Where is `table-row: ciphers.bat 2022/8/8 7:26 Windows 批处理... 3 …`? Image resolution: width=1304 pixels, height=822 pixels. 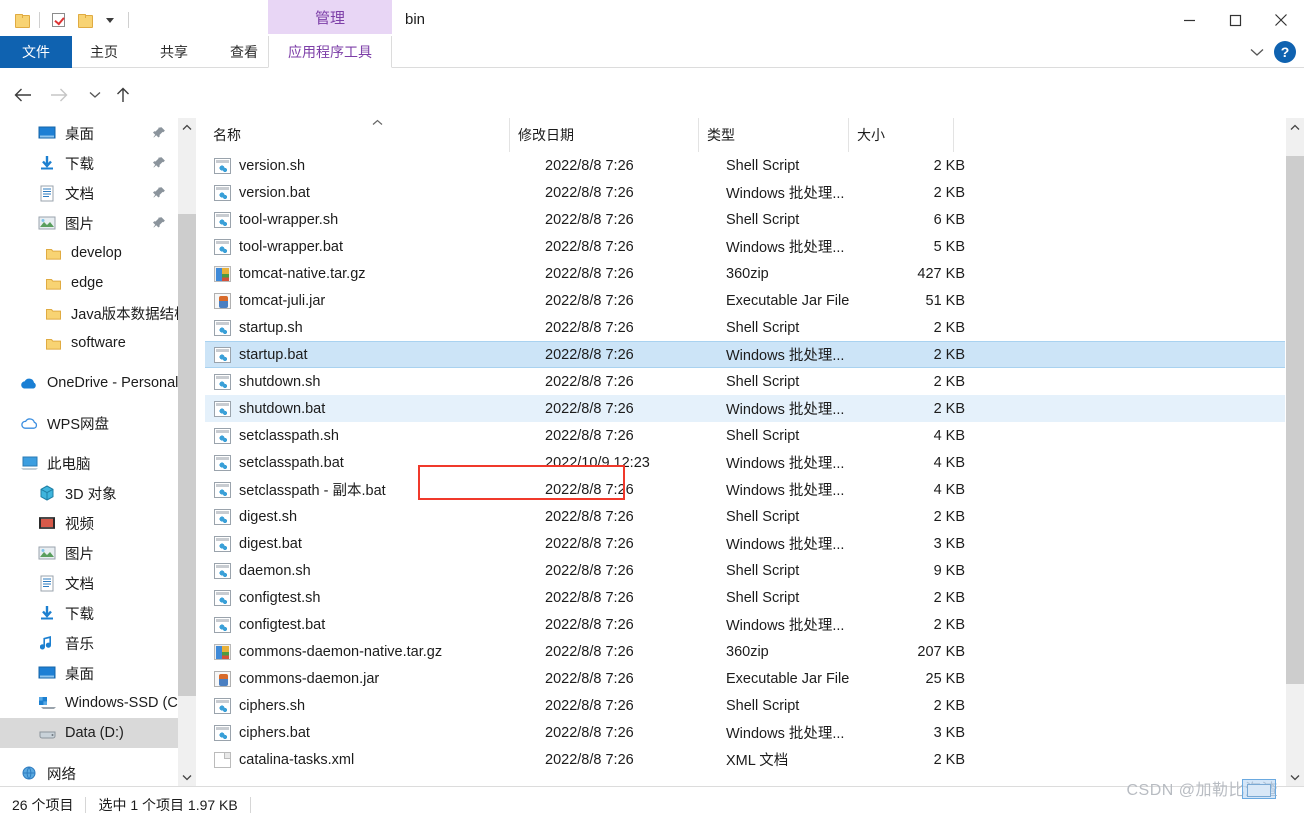
table-row: ciphers.bat 2022/8/8 7:26 Windows 批处理... 3 … is located at coordinates (745, 732).